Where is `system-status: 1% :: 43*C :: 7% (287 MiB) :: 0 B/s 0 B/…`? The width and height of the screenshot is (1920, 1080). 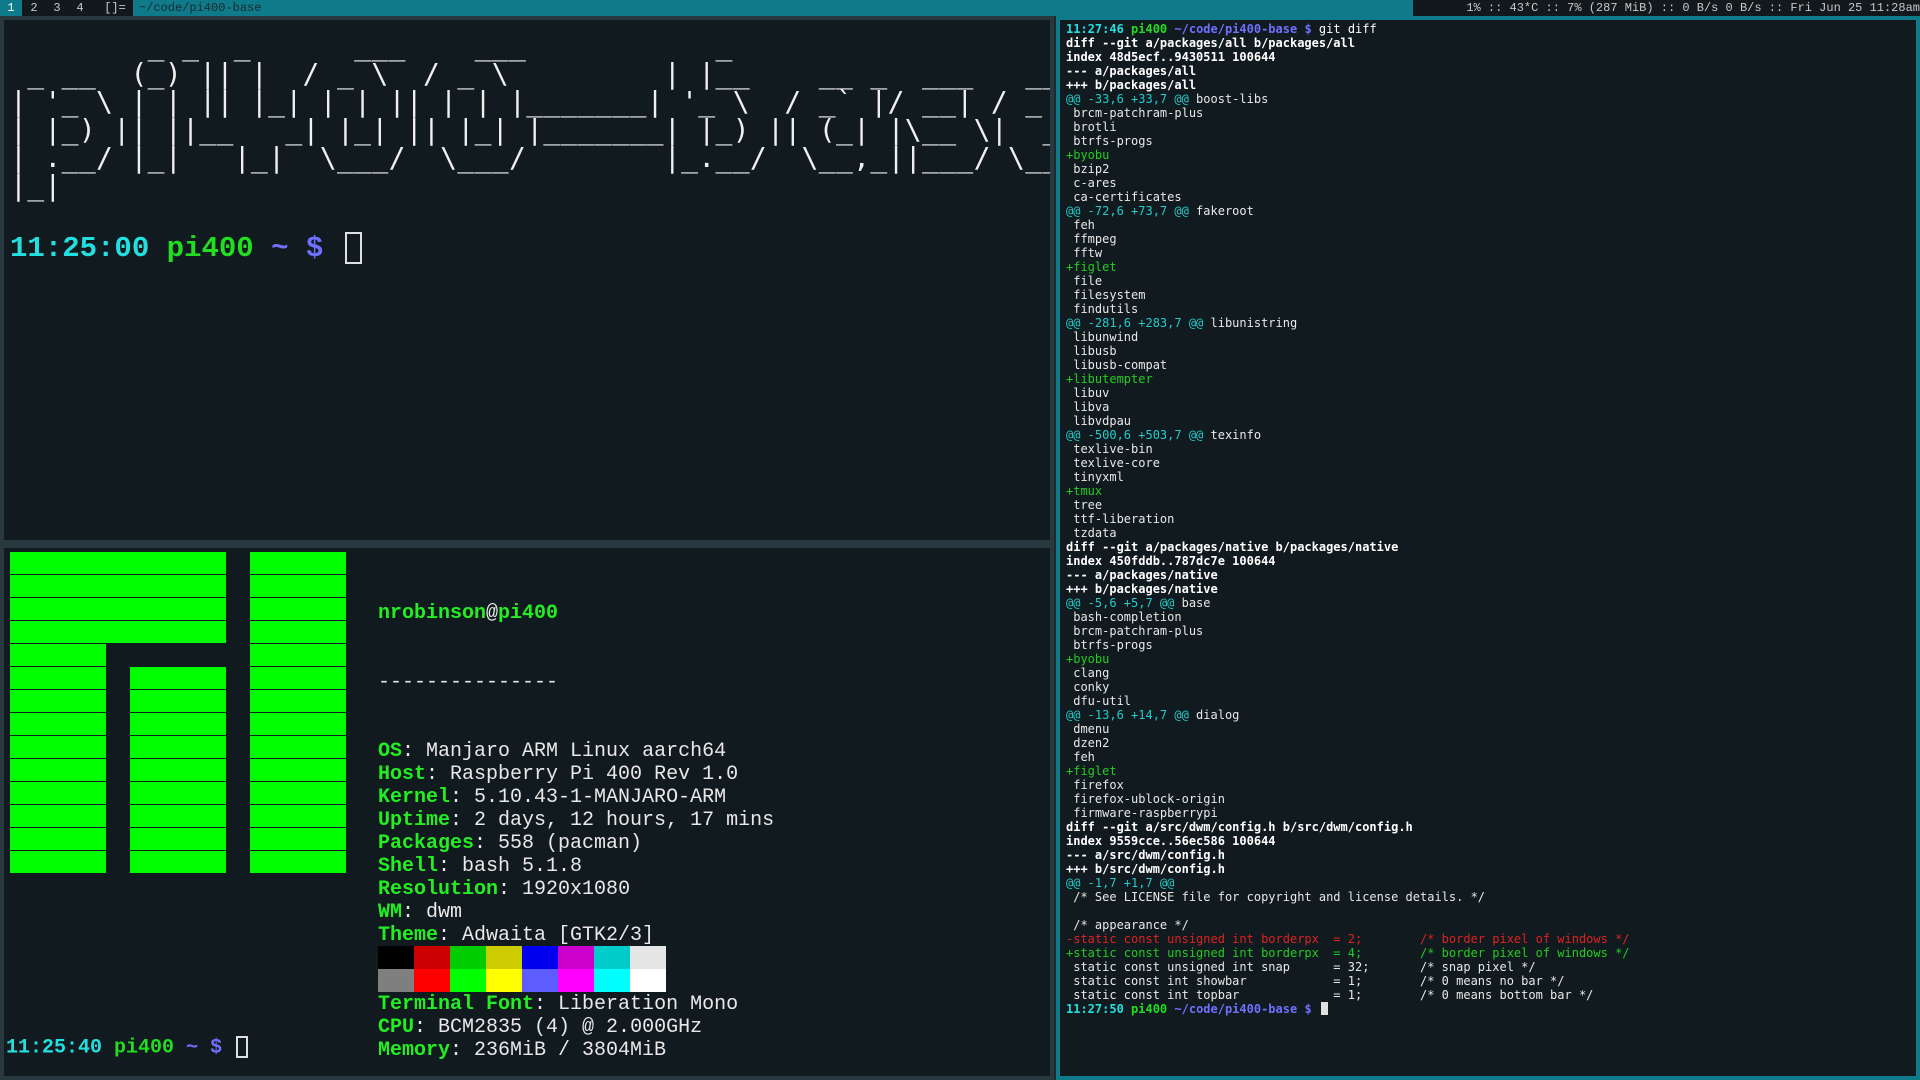 system-status: 1% :: 43*C :: 7% (287 MiB) :: 0 B/s 0 B/… is located at coordinates (1693, 8).